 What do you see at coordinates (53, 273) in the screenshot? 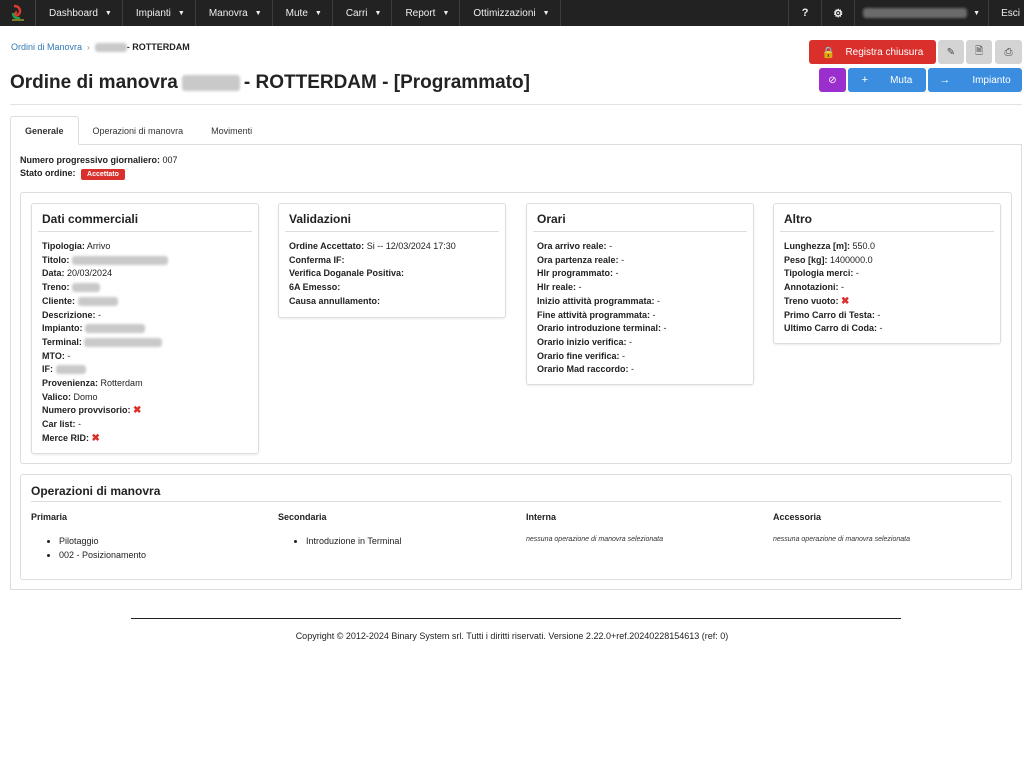
I see `row-label: Data:` at bounding box center [53, 273].